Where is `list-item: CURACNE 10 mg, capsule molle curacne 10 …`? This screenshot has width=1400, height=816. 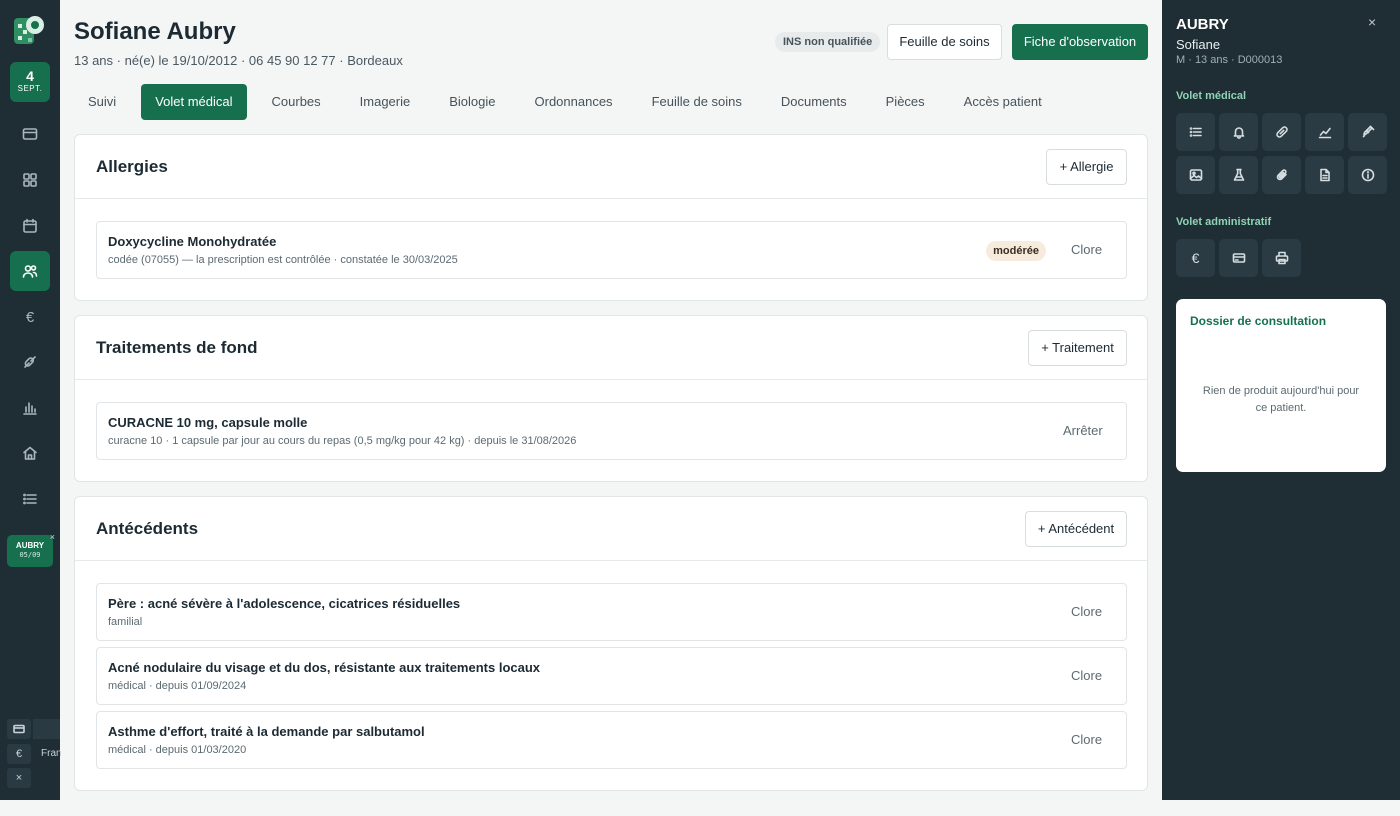
list-item: CURACNE 10 mg, capsule molle curacne 10 … is located at coordinates (611, 431).